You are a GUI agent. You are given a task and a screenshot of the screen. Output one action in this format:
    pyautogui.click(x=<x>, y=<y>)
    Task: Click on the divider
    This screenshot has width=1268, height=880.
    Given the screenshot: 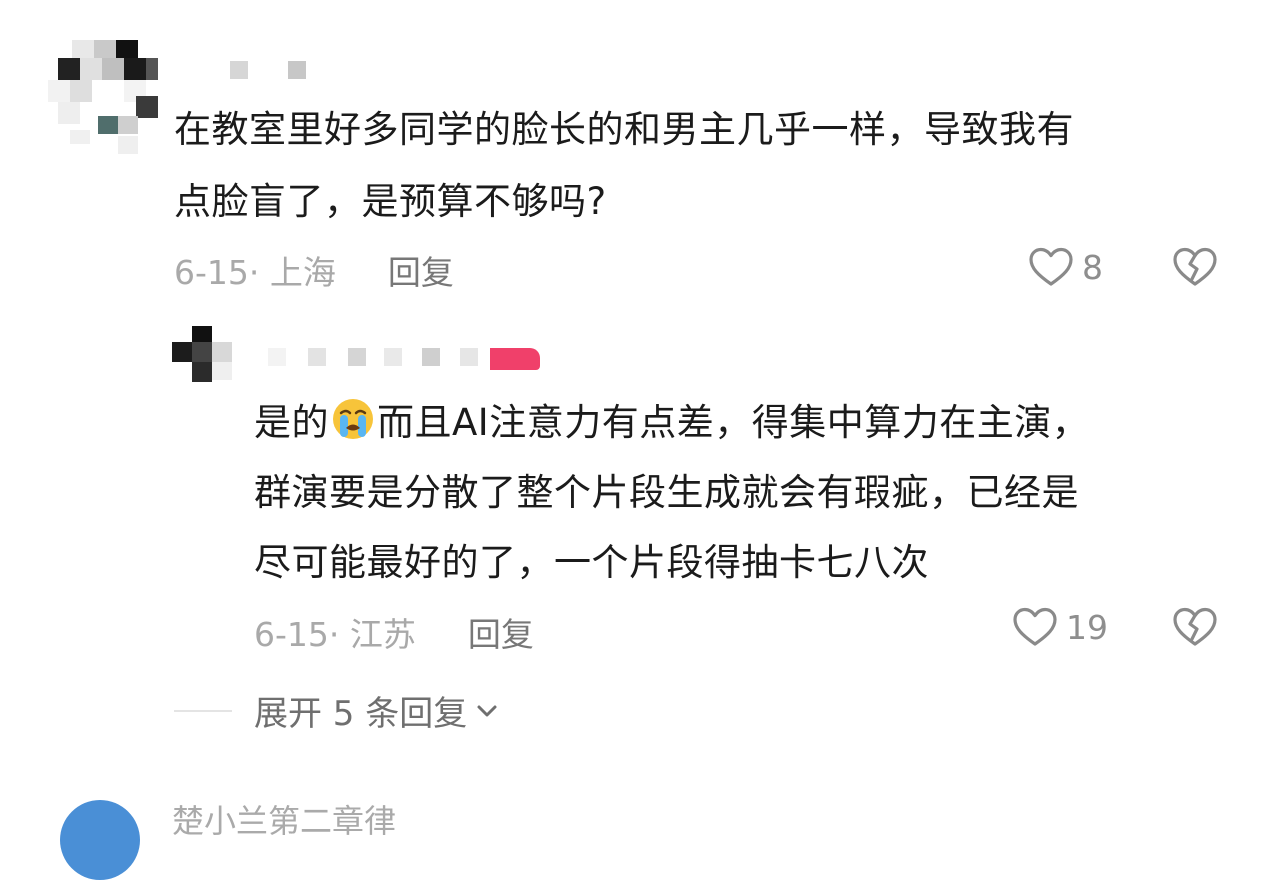 What is the action you would take?
    pyautogui.click(x=203, y=710)
    